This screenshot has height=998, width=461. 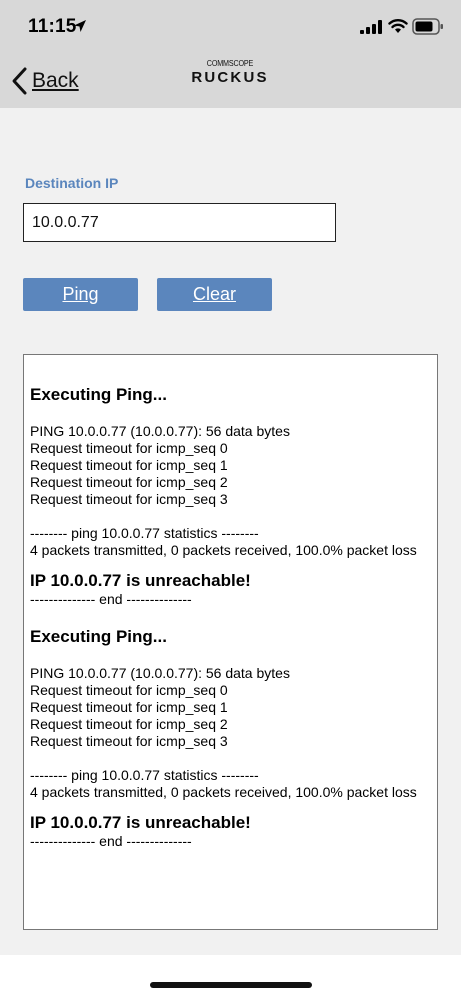 I want to click on cellular-signal-icon, so click(x=371, y=27).